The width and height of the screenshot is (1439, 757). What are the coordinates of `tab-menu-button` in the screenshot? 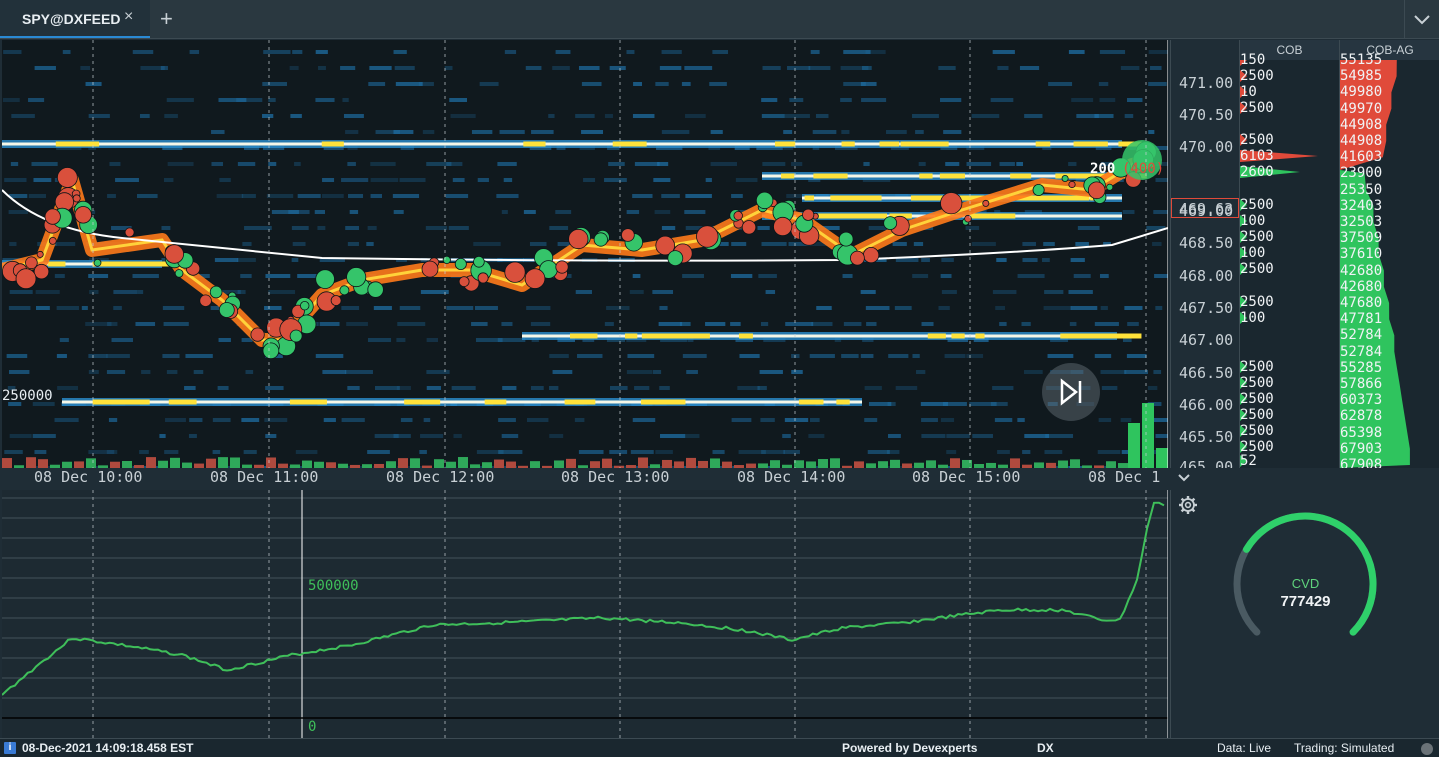 It's located at (1421, 19).